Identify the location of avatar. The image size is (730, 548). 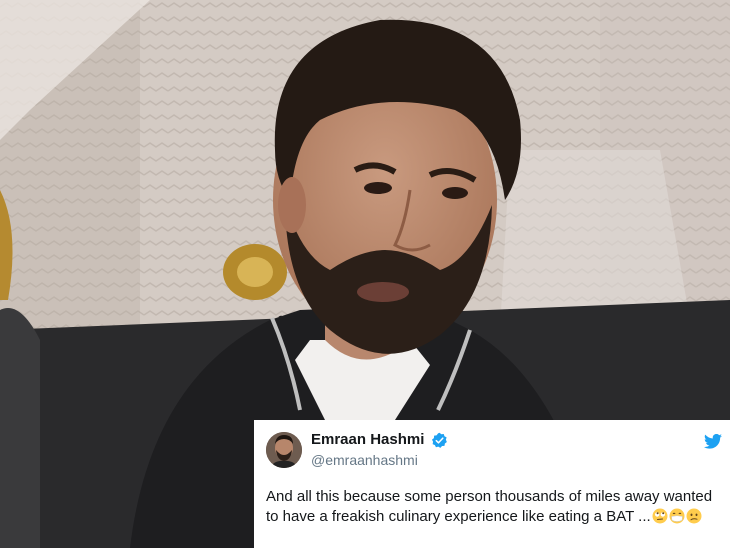
(284, 450).